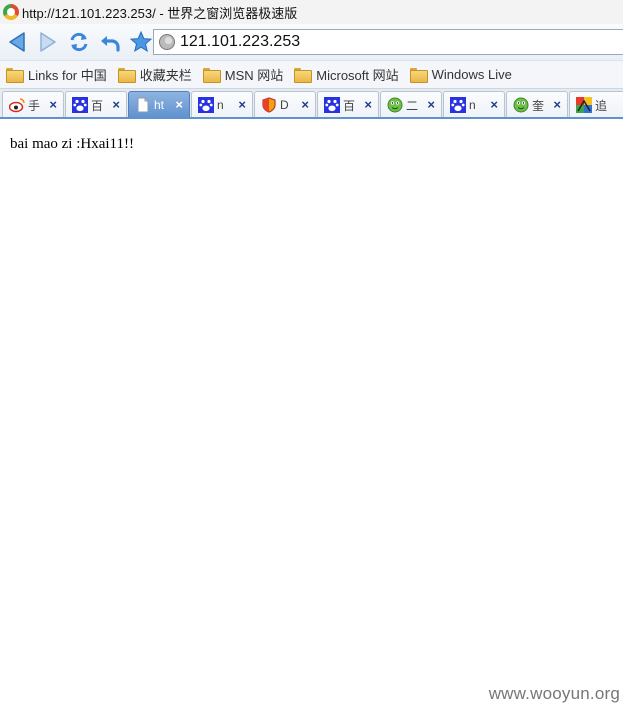 This screenshot has height=704, width=623. I want to click on bookmark-label: Microsoft 网站, so click(357, 75).